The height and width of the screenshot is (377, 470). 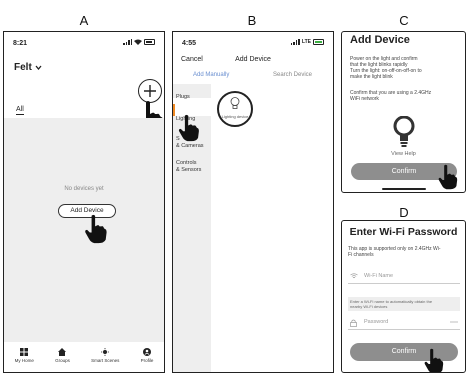 I want to click on nav-groups: Groups, so click(x=62, y=357).